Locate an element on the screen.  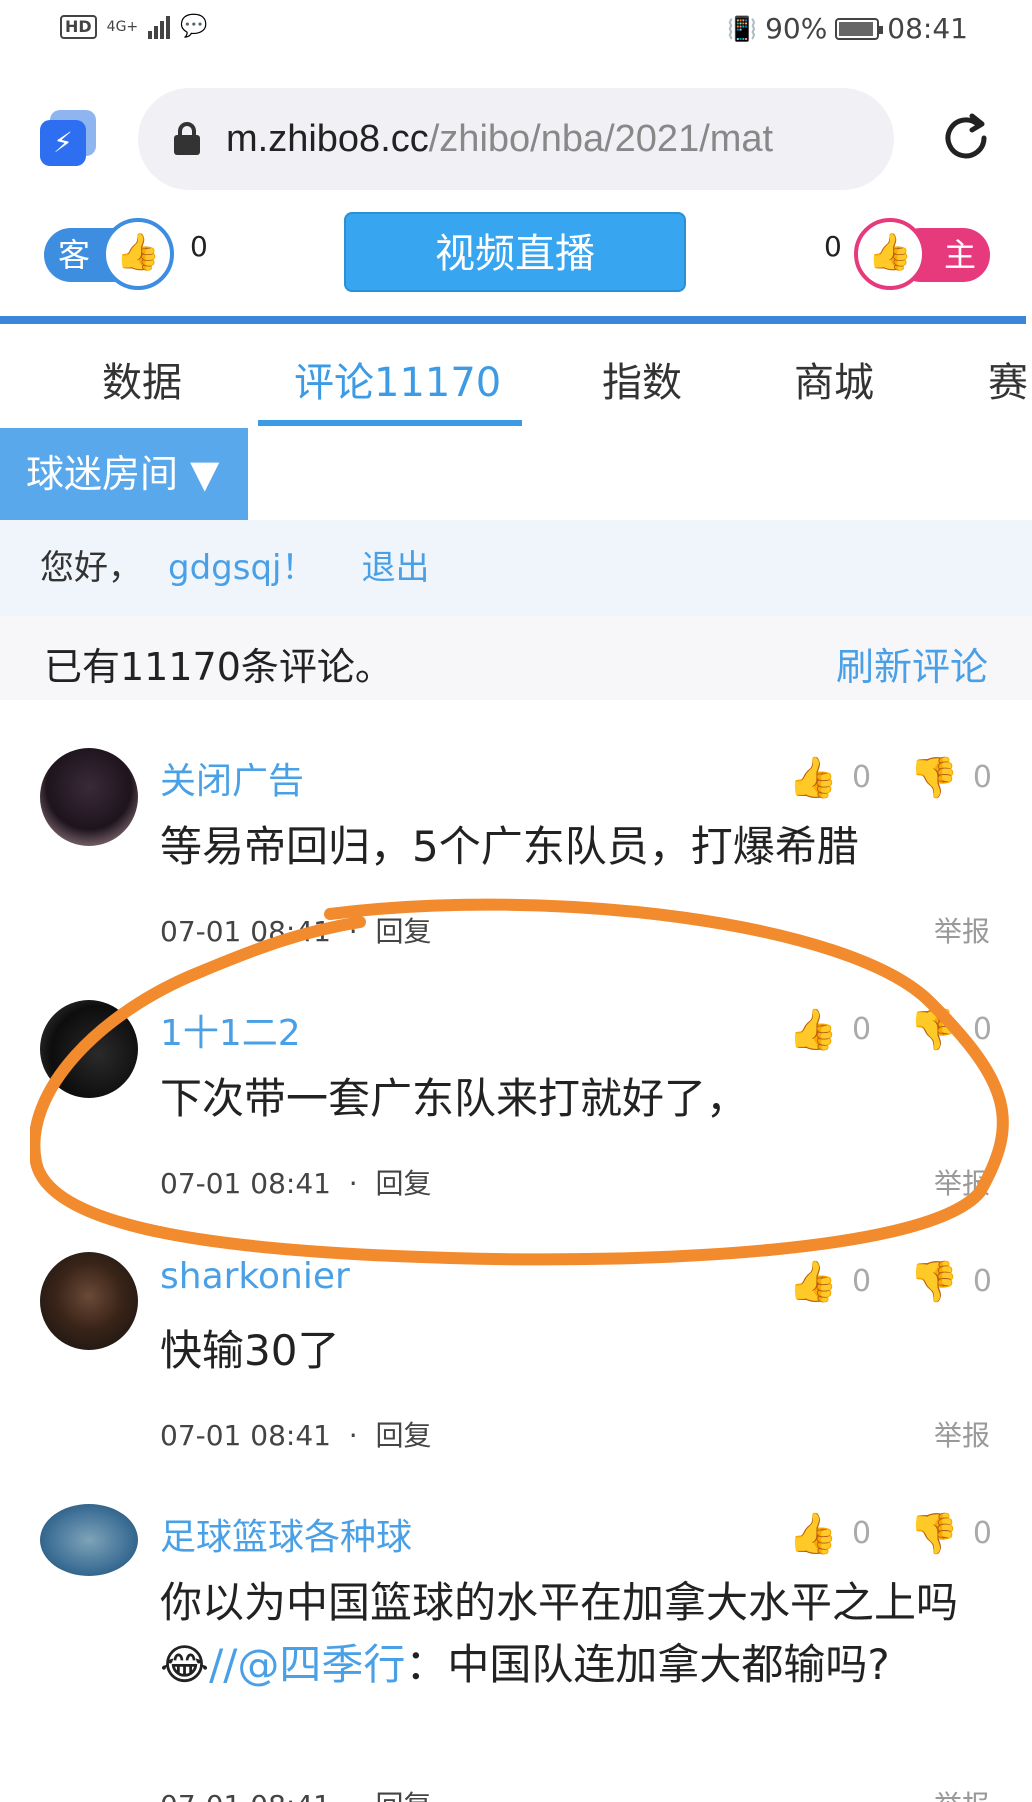
comment-text: 下次带一套广东队来打就好了， is located at coordinates (454, 1098).